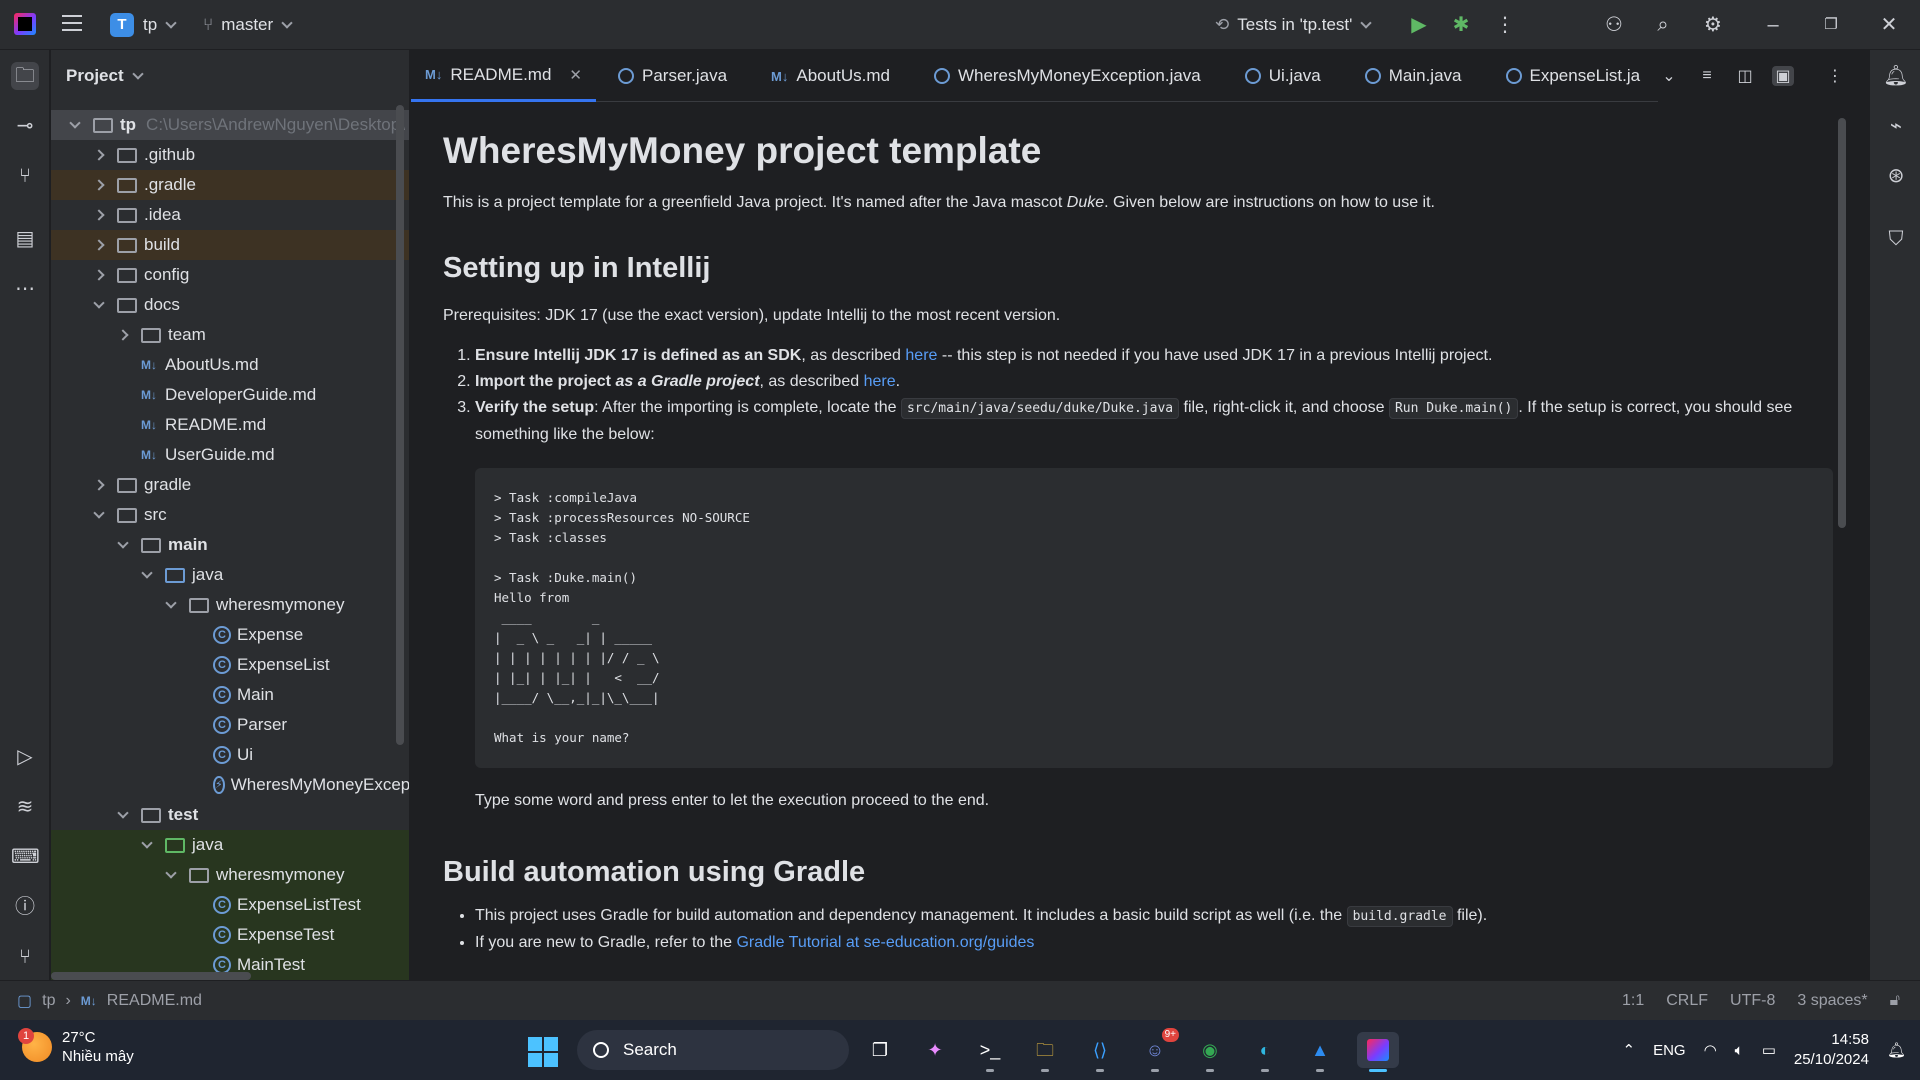  I want to click on tree-item-github: .github, so click(230, 155).